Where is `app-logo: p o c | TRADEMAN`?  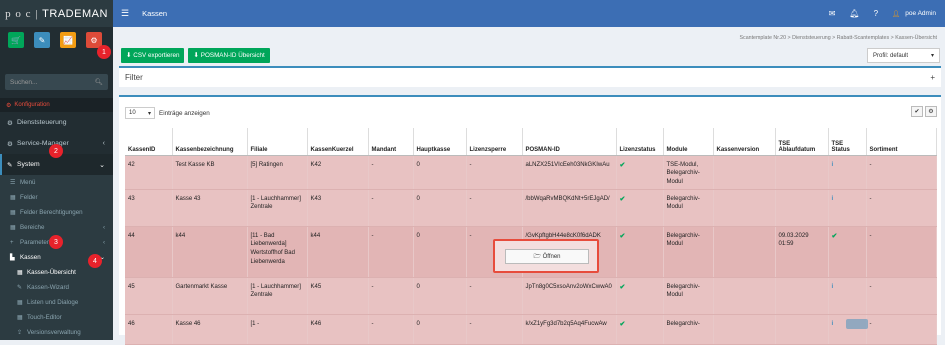
app-logo: p o c | TRADEMAN is located at coordinates (56, 13).